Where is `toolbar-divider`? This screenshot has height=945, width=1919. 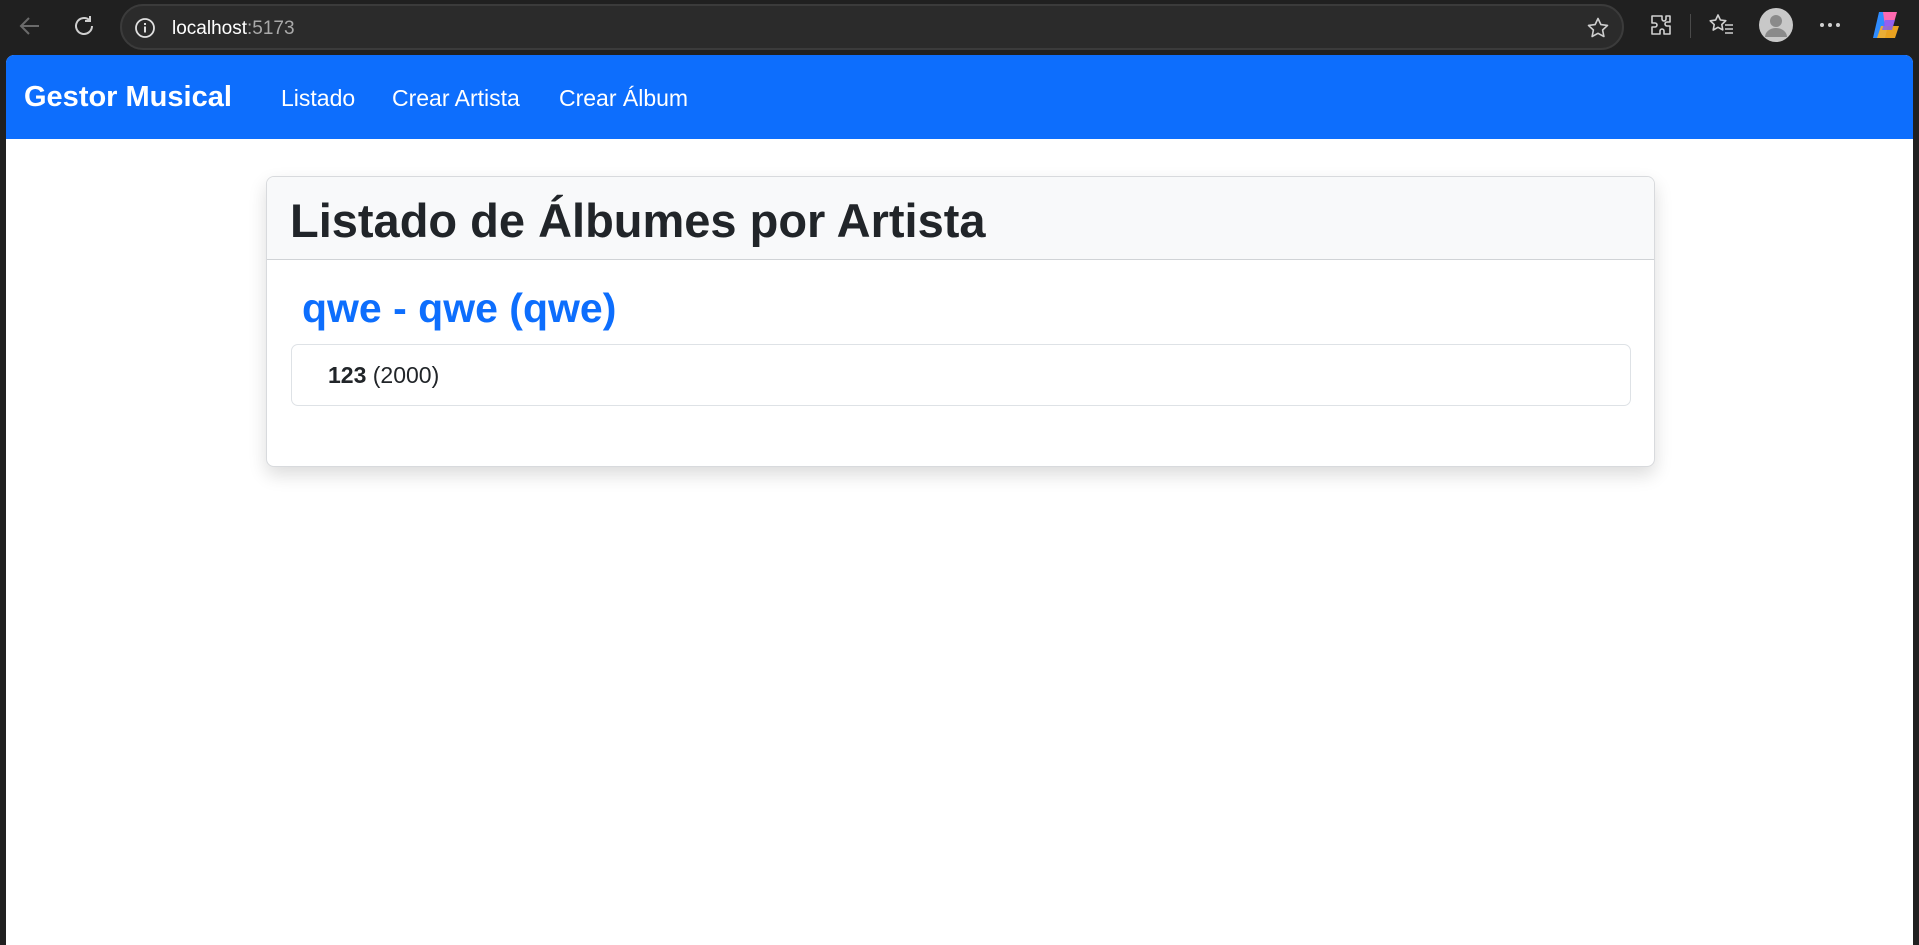 toolbar-divider is located at coordinates (1690, 26).